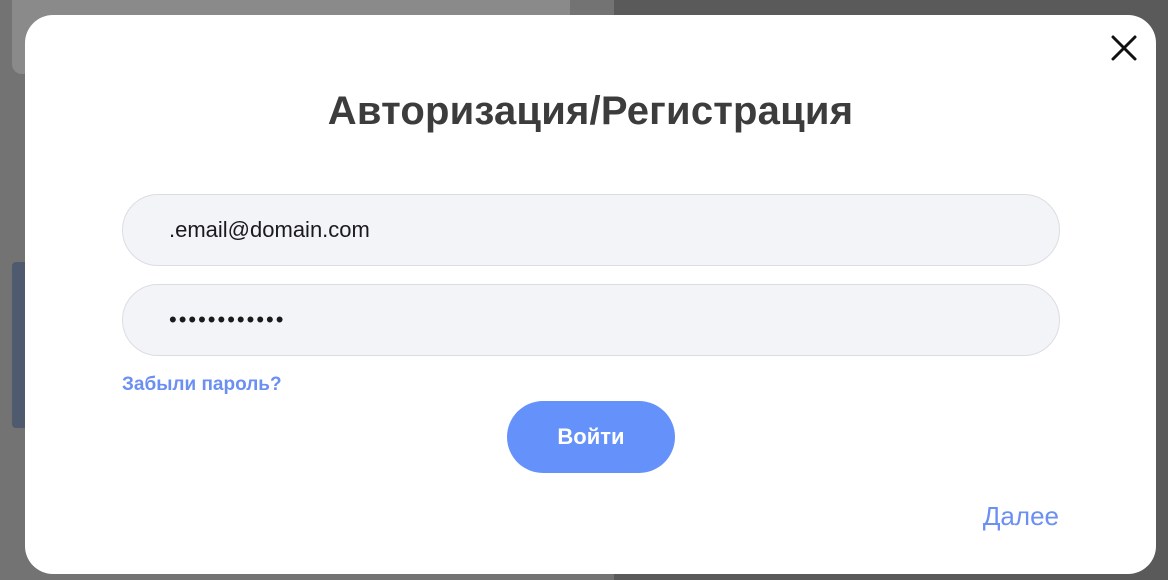 The height and width of the screenshot is (580, 1168). What do you see at coordinates (591, 320) in the screenshot?
I see `password-field` at bounding box center [591, 320].